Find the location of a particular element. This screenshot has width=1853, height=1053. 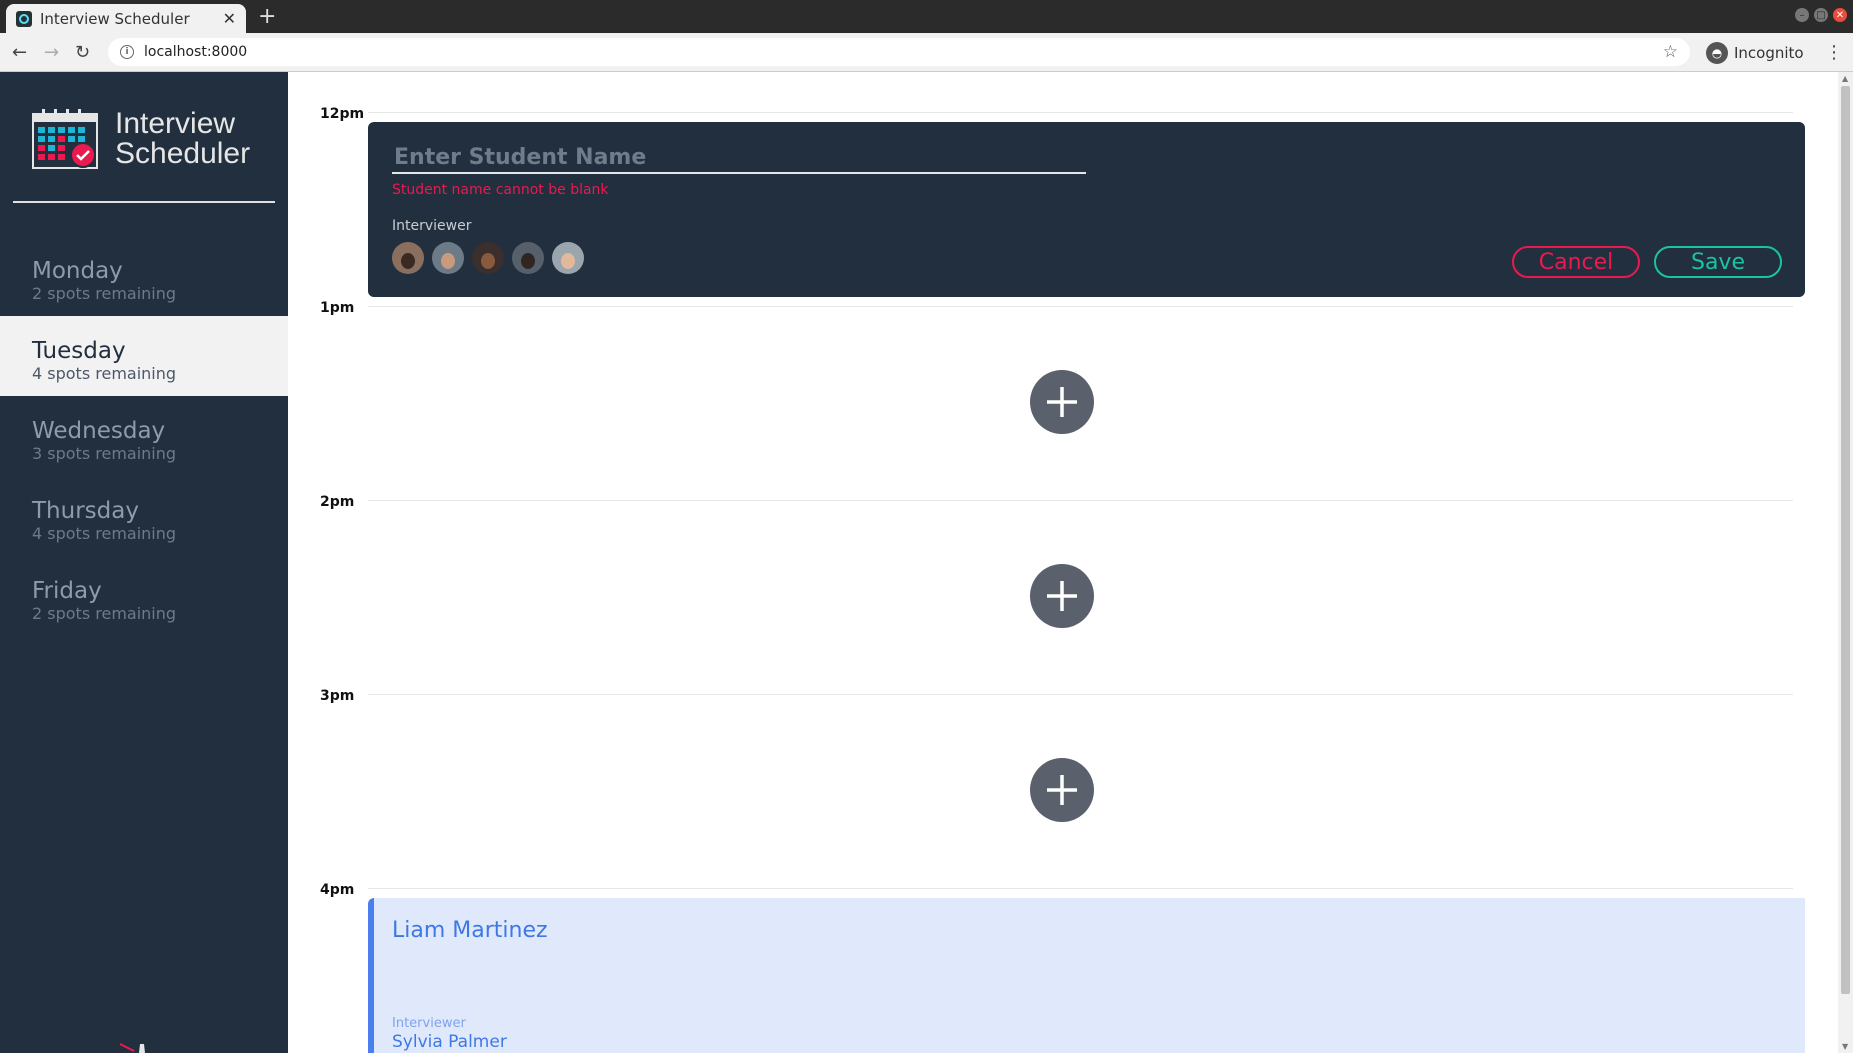

browser-tab: Interview Scheduler ✕ is located at coordinates (126, 18).